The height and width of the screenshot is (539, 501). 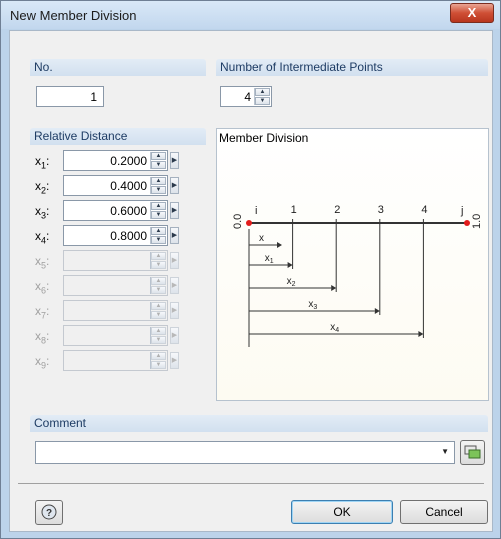 I want to click on x1-field: 0.2000 ▲ ▼, so click(x=115, y=160).